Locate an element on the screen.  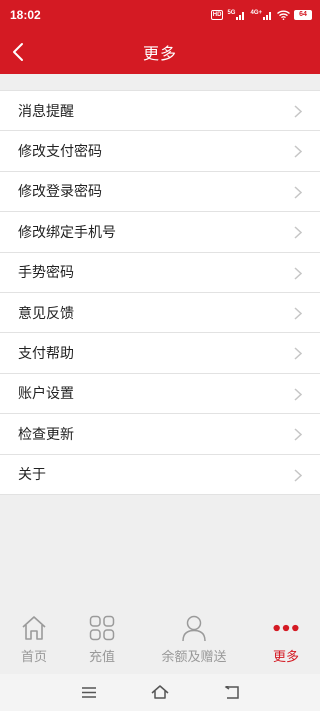
menu-item-about: 关于 is located at coordinates (160, 475).